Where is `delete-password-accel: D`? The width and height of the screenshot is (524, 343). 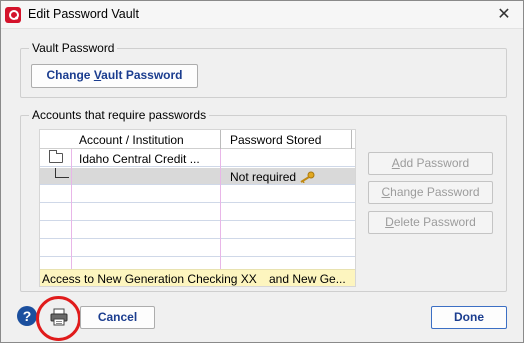 delete-password-accel: D is located at coordinates (389, 222).